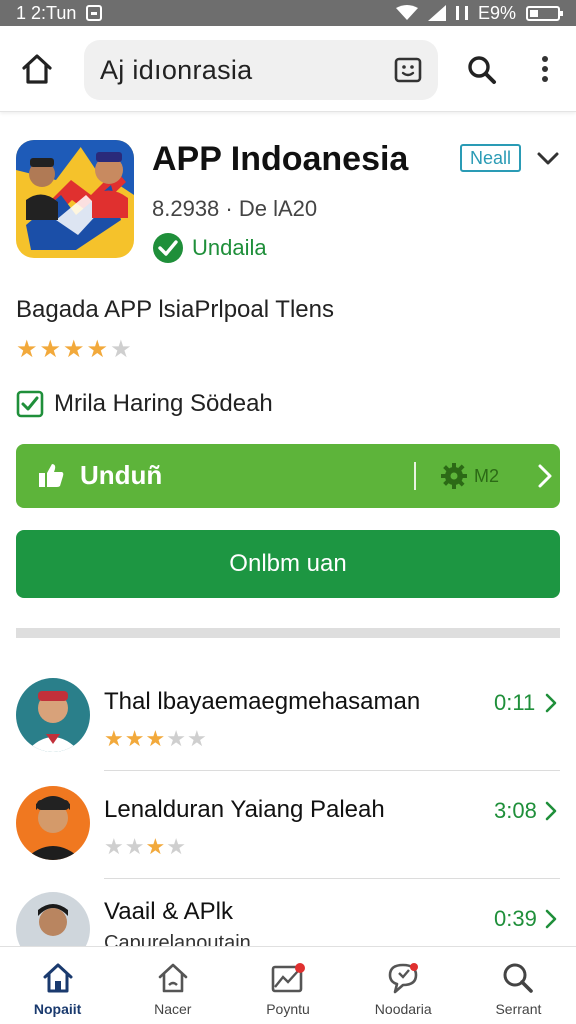 The height and width of the screenshot is (1024, 576). I want to click on expand-button, so click(548, 158).